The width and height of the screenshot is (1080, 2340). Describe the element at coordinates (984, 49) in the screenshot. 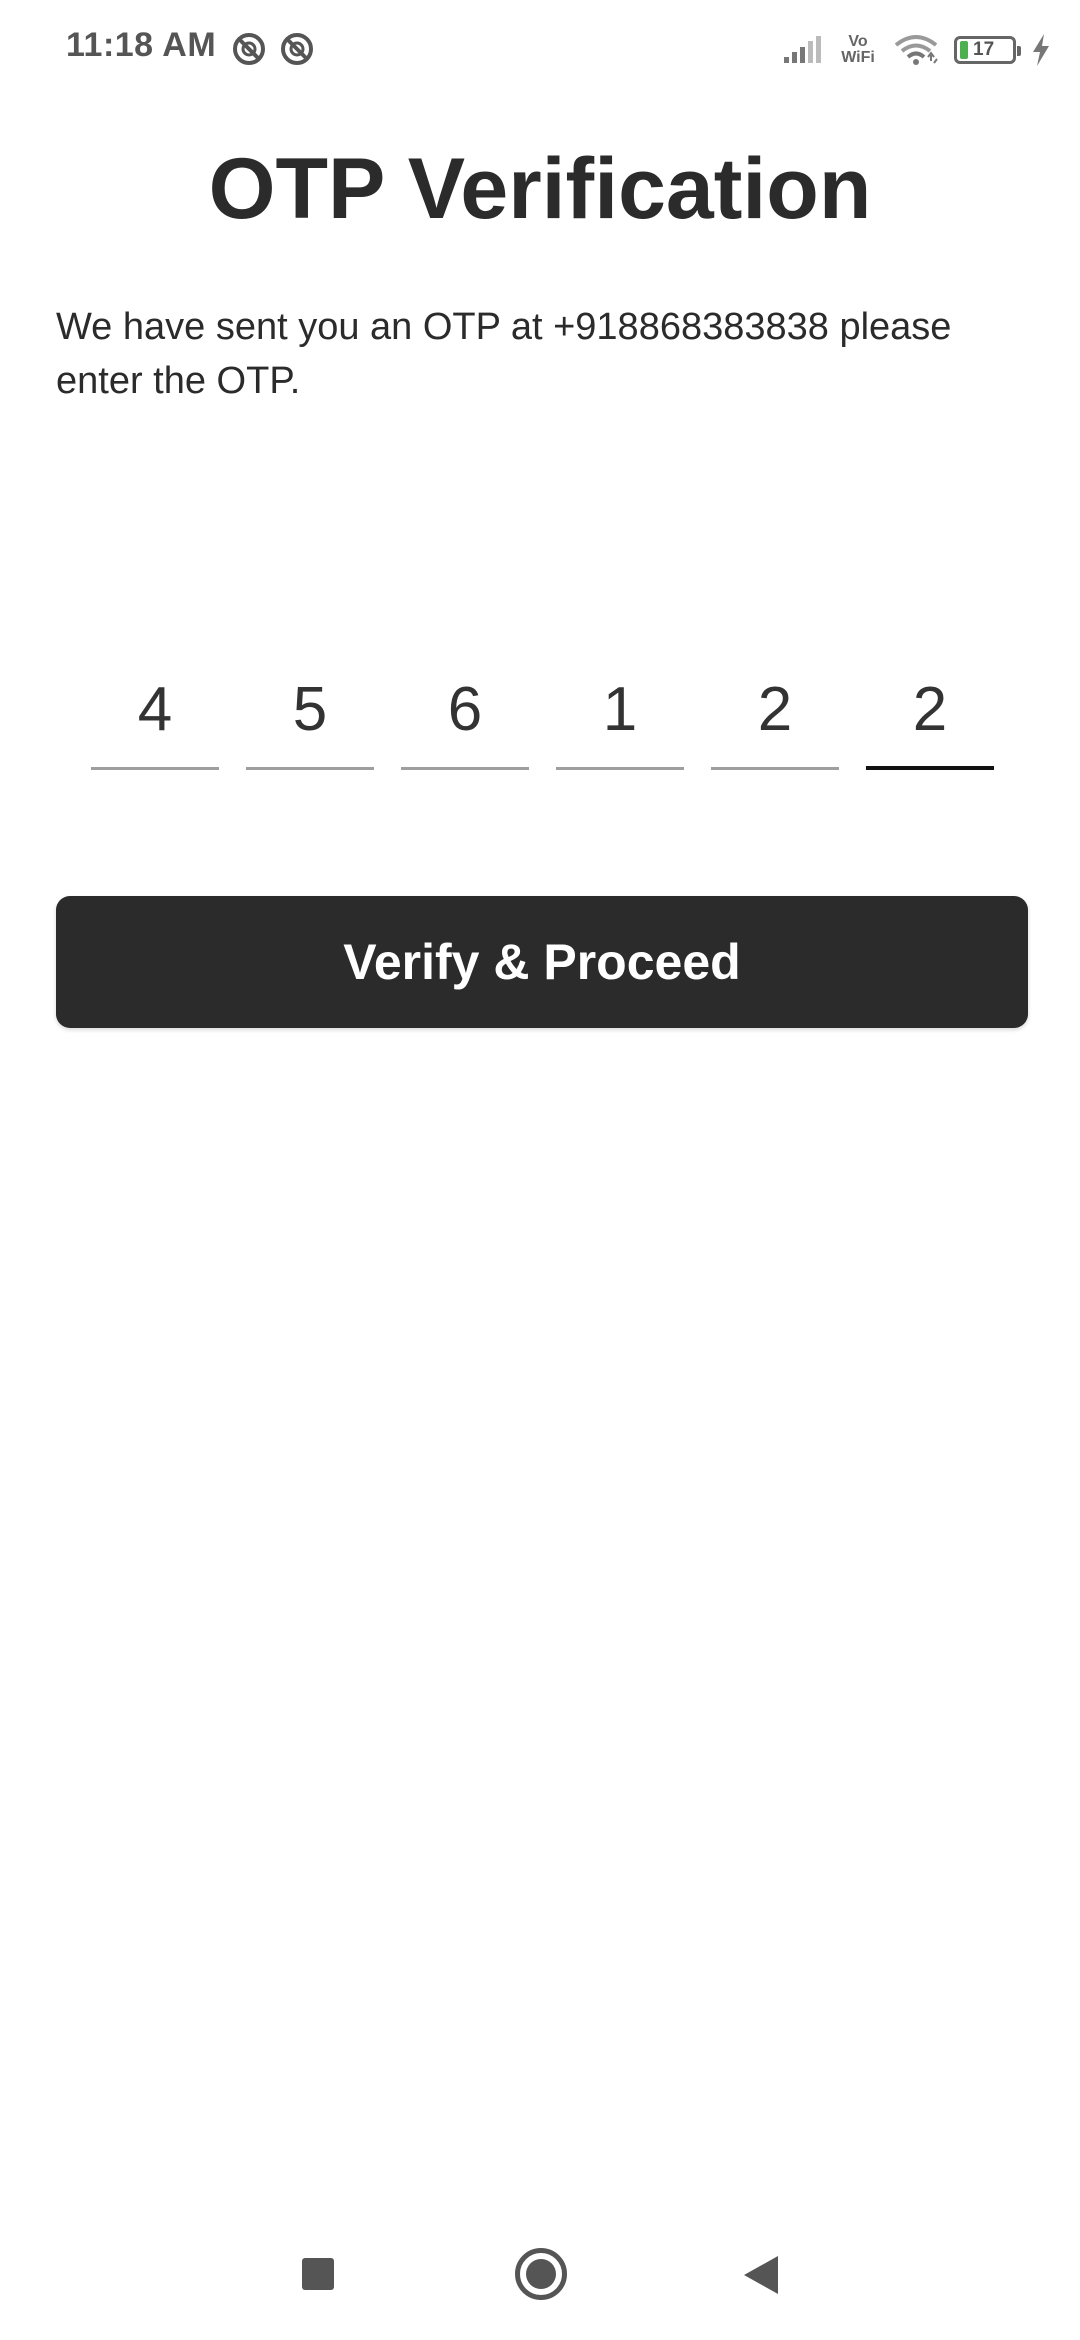

I see `battery-level-text: 17` at that location.